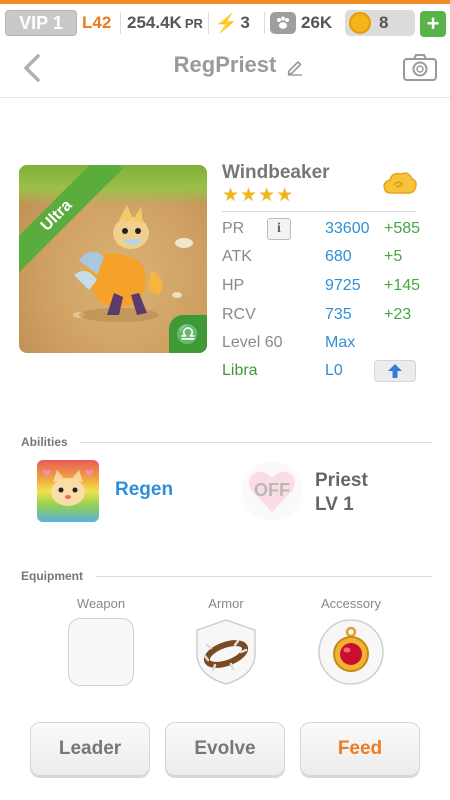 Image resolution: width=450 pixels, height=800 pixels. What do you see at coordinates (272, 490) in the screenshot?
I see `leader-skill-off-label: OFF` at bounding box center [272, 490].